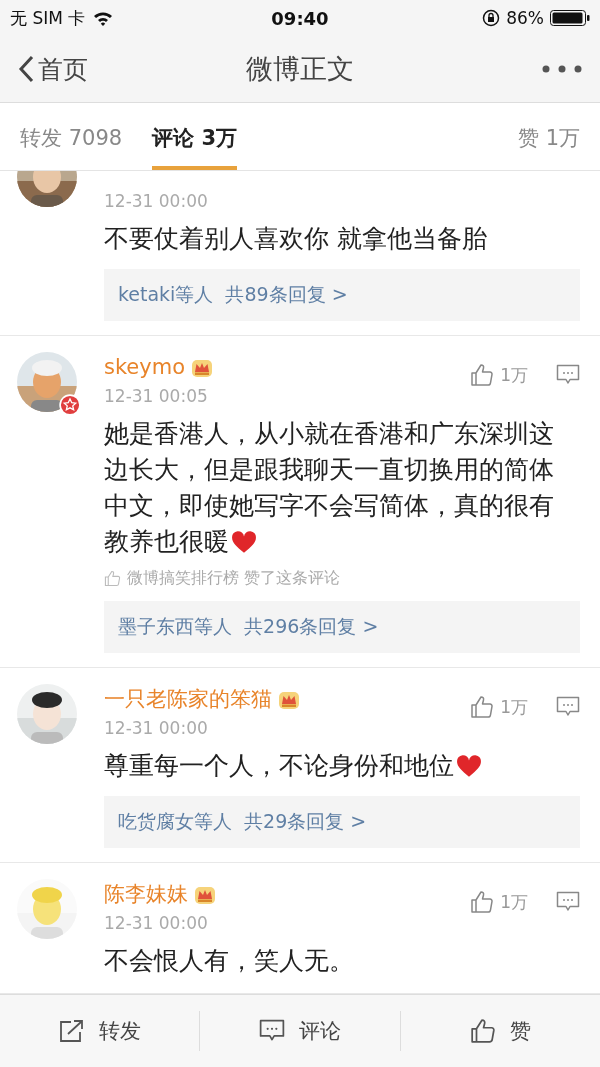 Image resolution: width=600 pixels, height=1067 pixels. What do you see at coordinates (335, 766) in the screenshot?
I see `comment-text: 尊重每一个人，不论身份和地位` at bounding box center [335, 766].